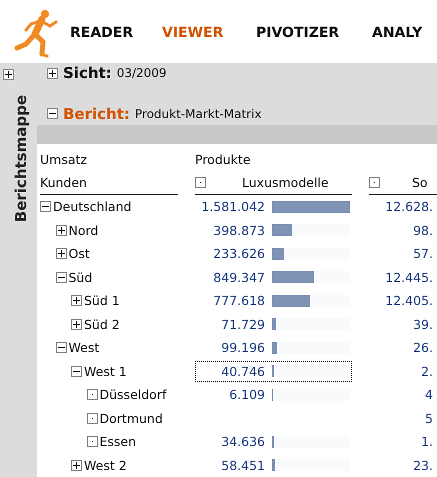  I want to click on column-dimension-label: Produkte, so click(223, 159).